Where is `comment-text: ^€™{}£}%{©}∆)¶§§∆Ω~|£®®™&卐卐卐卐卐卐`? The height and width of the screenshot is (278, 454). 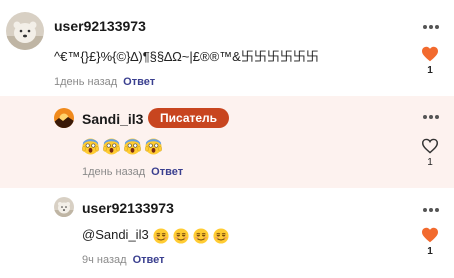 comment-text: ^€™{}£}%{©}∆)¶§§∆Ω~|£®®™&卐卐卐卐卐卐 is located at coordinates (186, 56).